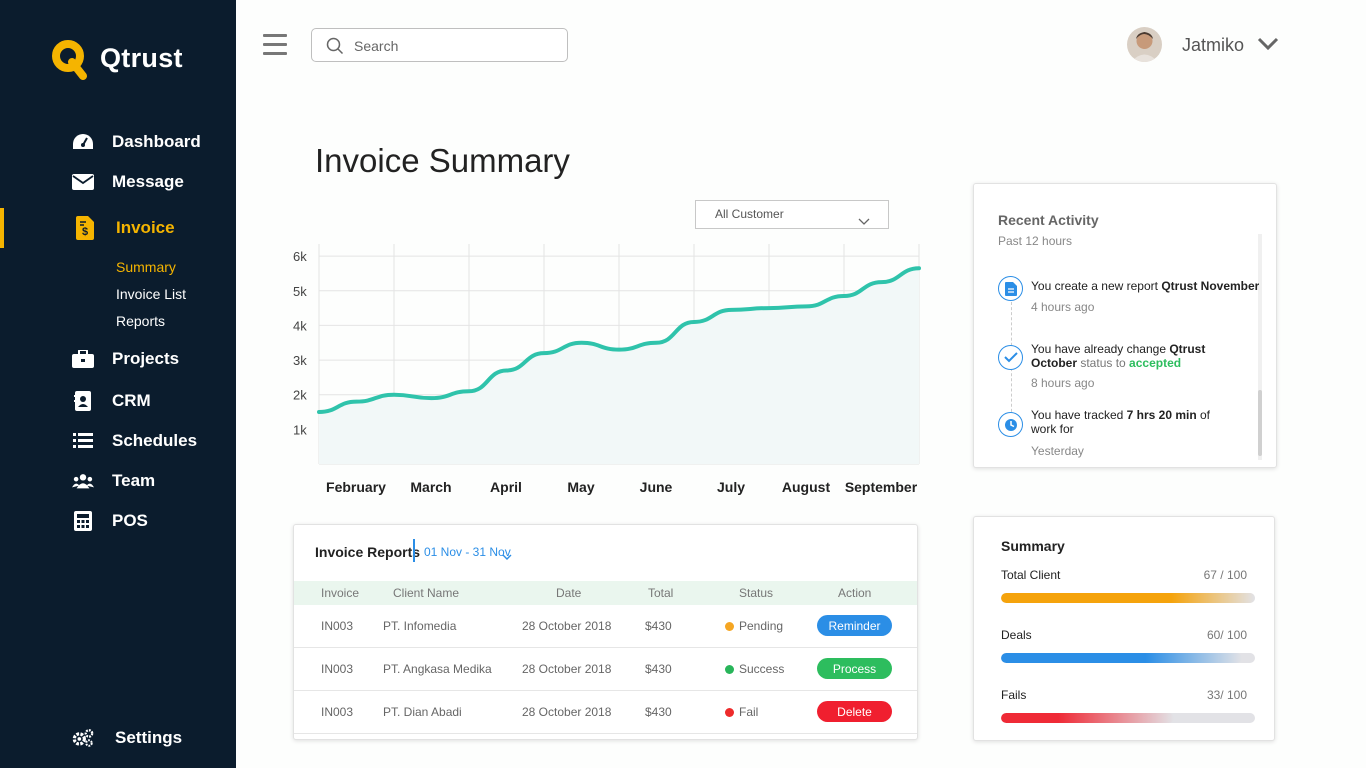 Image resolution: width=1366 pixels, height=768 pixels. I want to click on sidebar-item-label: Invoice, so click(145, 227).